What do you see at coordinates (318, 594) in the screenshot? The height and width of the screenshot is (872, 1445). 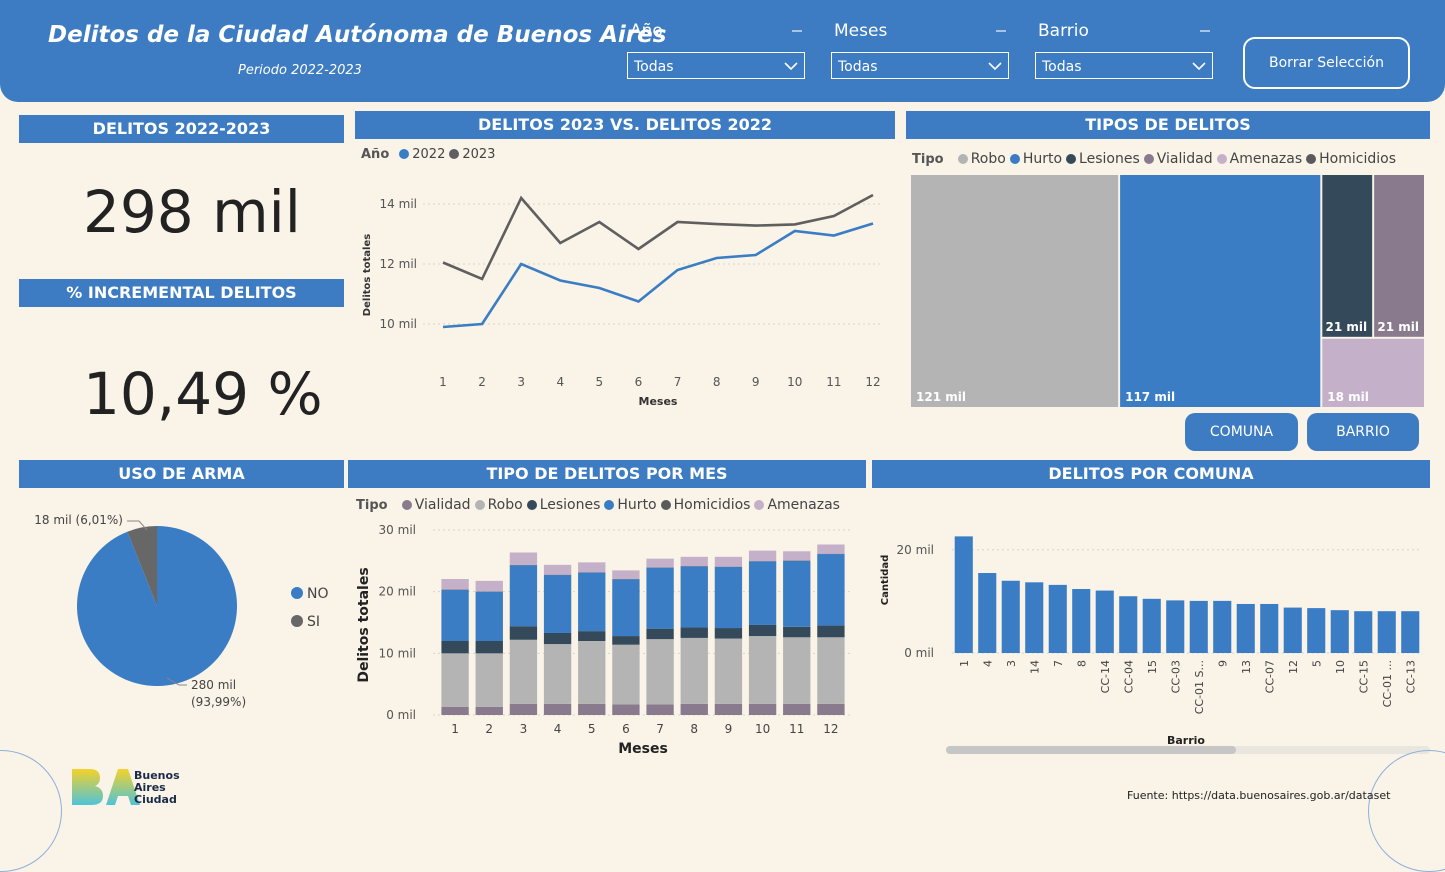 I see `pie-legend-no: NO` at bounding box center [318, 594].